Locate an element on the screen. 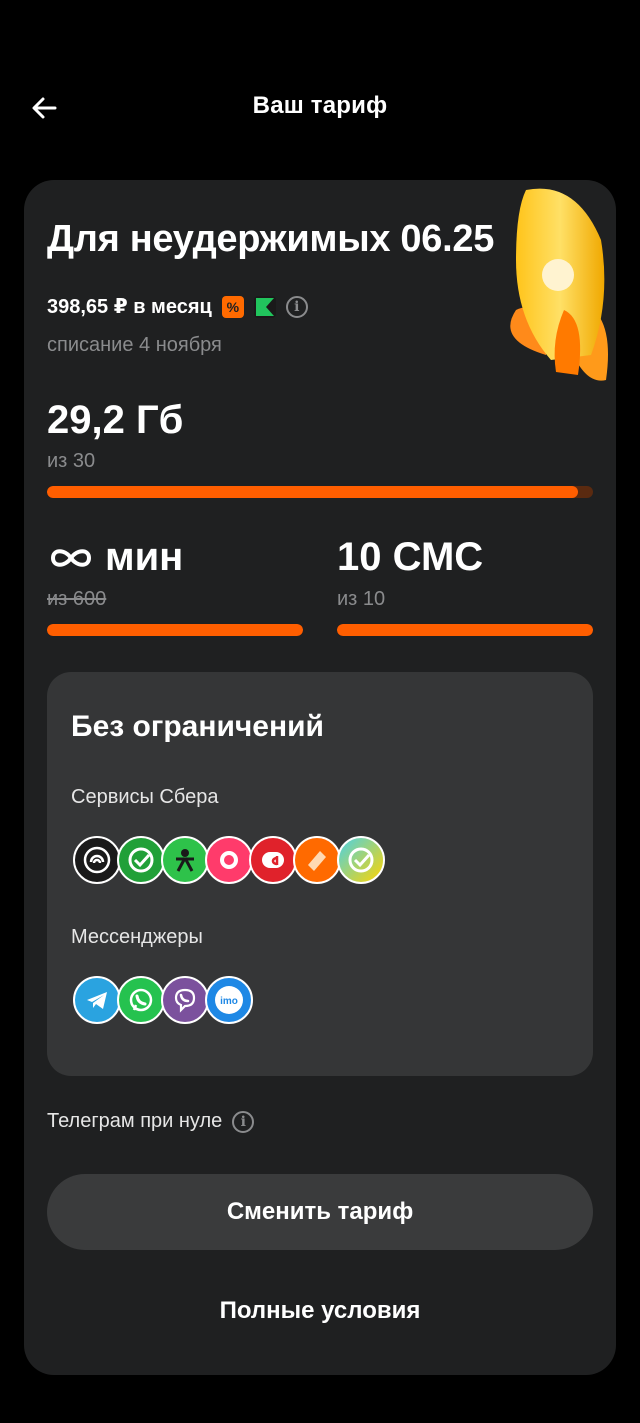  messenger-icons: imo is located at coordinates (163, 1000).